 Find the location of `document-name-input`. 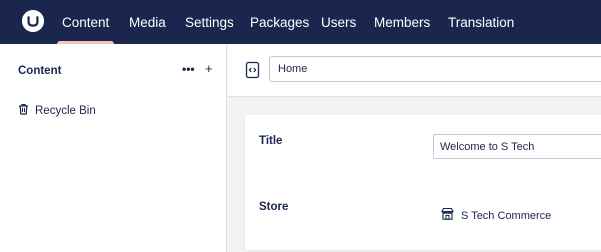

document-name-input is located at coordinates (435, 69).